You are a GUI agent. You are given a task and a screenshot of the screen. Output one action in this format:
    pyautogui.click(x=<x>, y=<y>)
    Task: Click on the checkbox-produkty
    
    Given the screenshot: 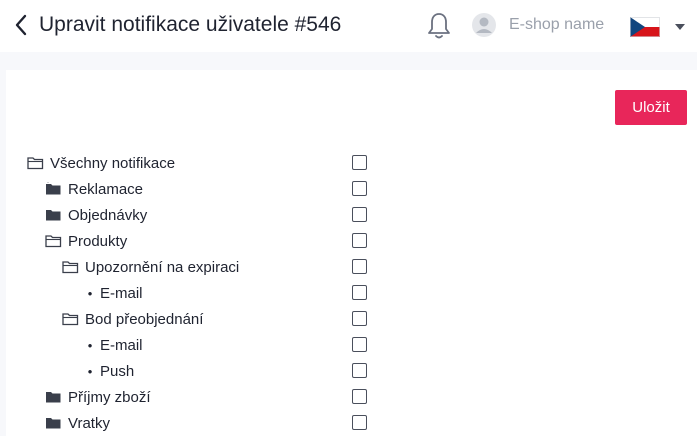 What is the action you would take?
    pyautogui.click(x=359, y=240)
    